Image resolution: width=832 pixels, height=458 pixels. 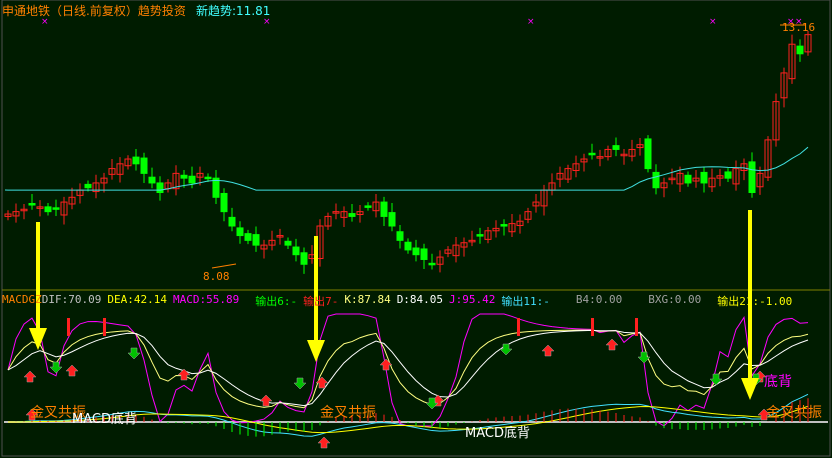 What do you see at coordinates (420, 299) in the screenshot?
I see `indicator-value: D:84.05` at bounding box center [420, 299].